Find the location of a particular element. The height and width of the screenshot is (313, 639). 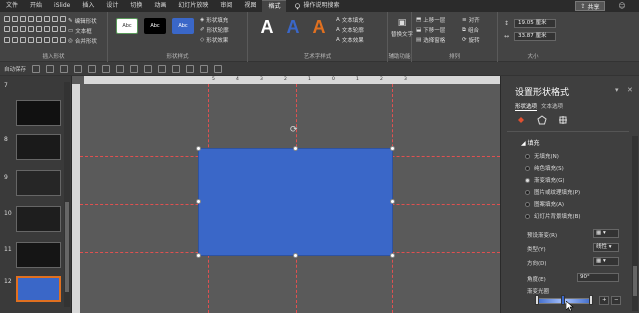

share-button: ⇪ 共享 is located at coordinates (590, 6).